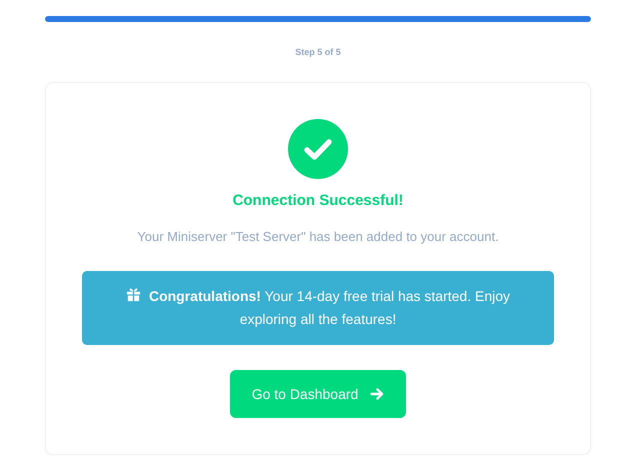  What do you see at coordinates (318, 394) in the screenshot?
I see `dashboard-button: Go to Dashboard` at bounding box center [318, 394].